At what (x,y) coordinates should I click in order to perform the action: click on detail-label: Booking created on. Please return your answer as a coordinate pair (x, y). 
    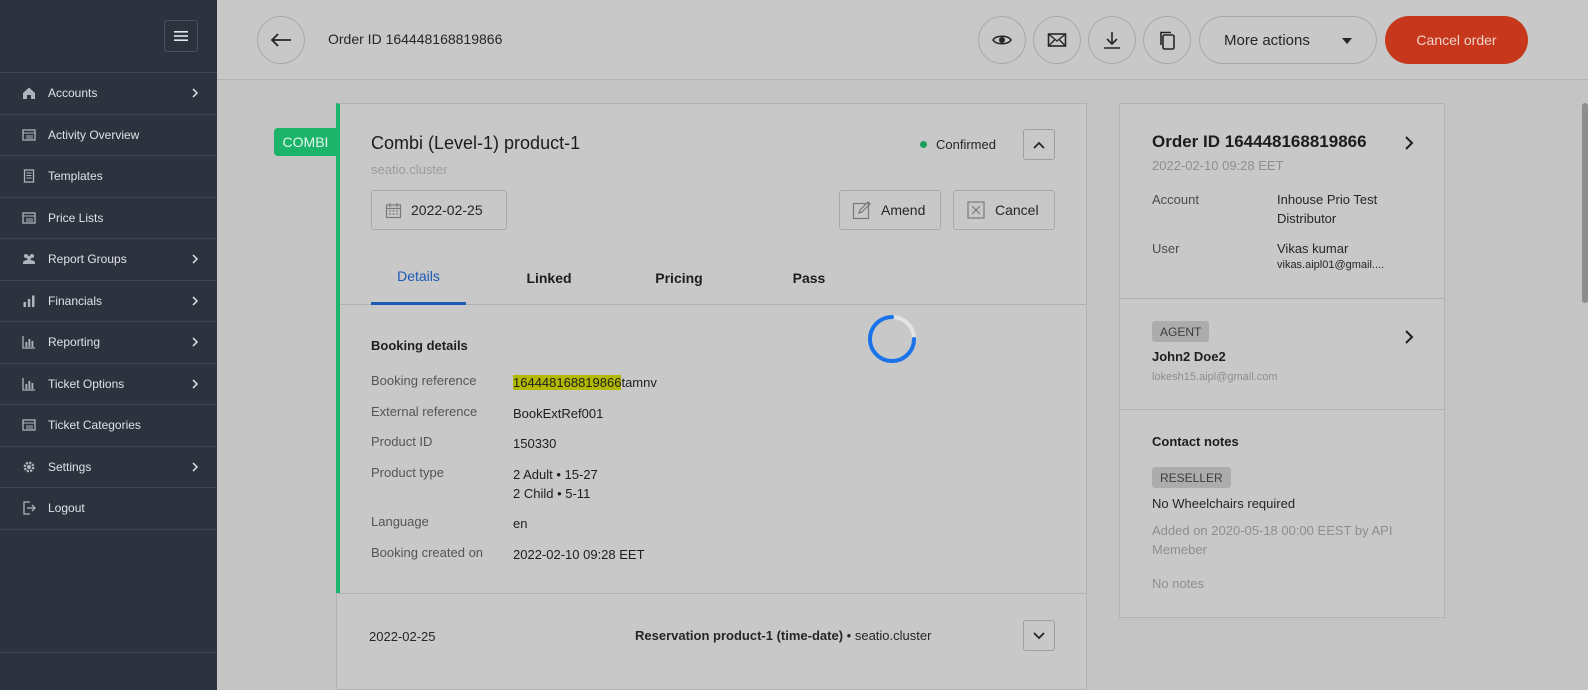
    Looking at the image, I should click on (427, 552).